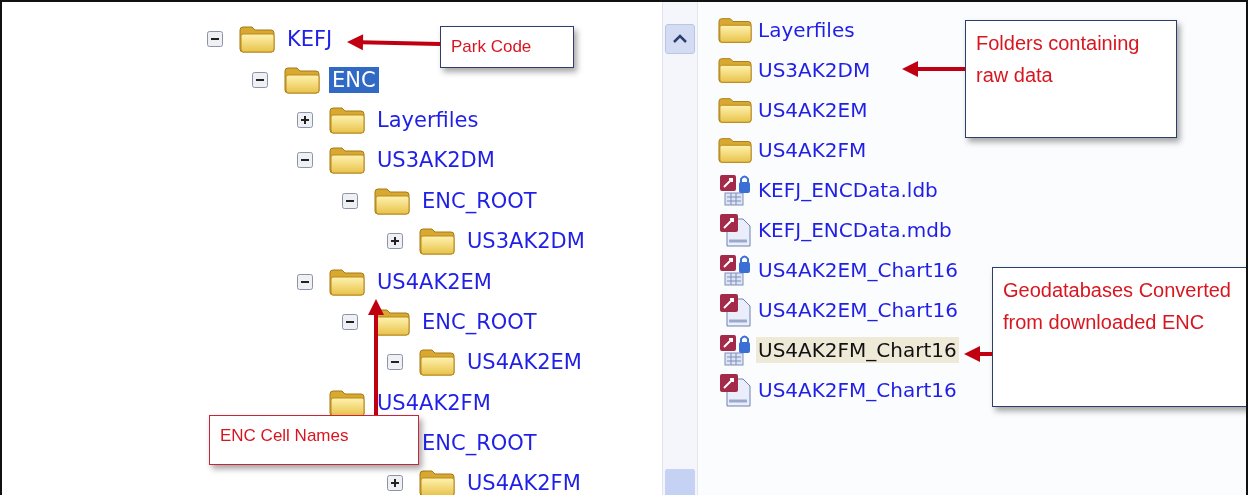 The height and width of the screenshot is (495, 1248). What do you see at coordinates (812, 150) in the screenshot?
I see `file-name: US4AK2FM` at bounding box center [812, 150].